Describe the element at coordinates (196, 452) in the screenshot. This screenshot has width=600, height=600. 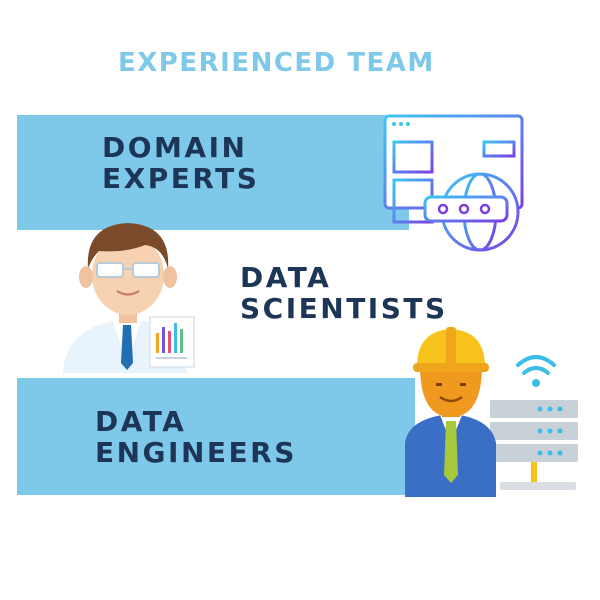
I see `data-engineers-line2: ENGINEERS` at that location.